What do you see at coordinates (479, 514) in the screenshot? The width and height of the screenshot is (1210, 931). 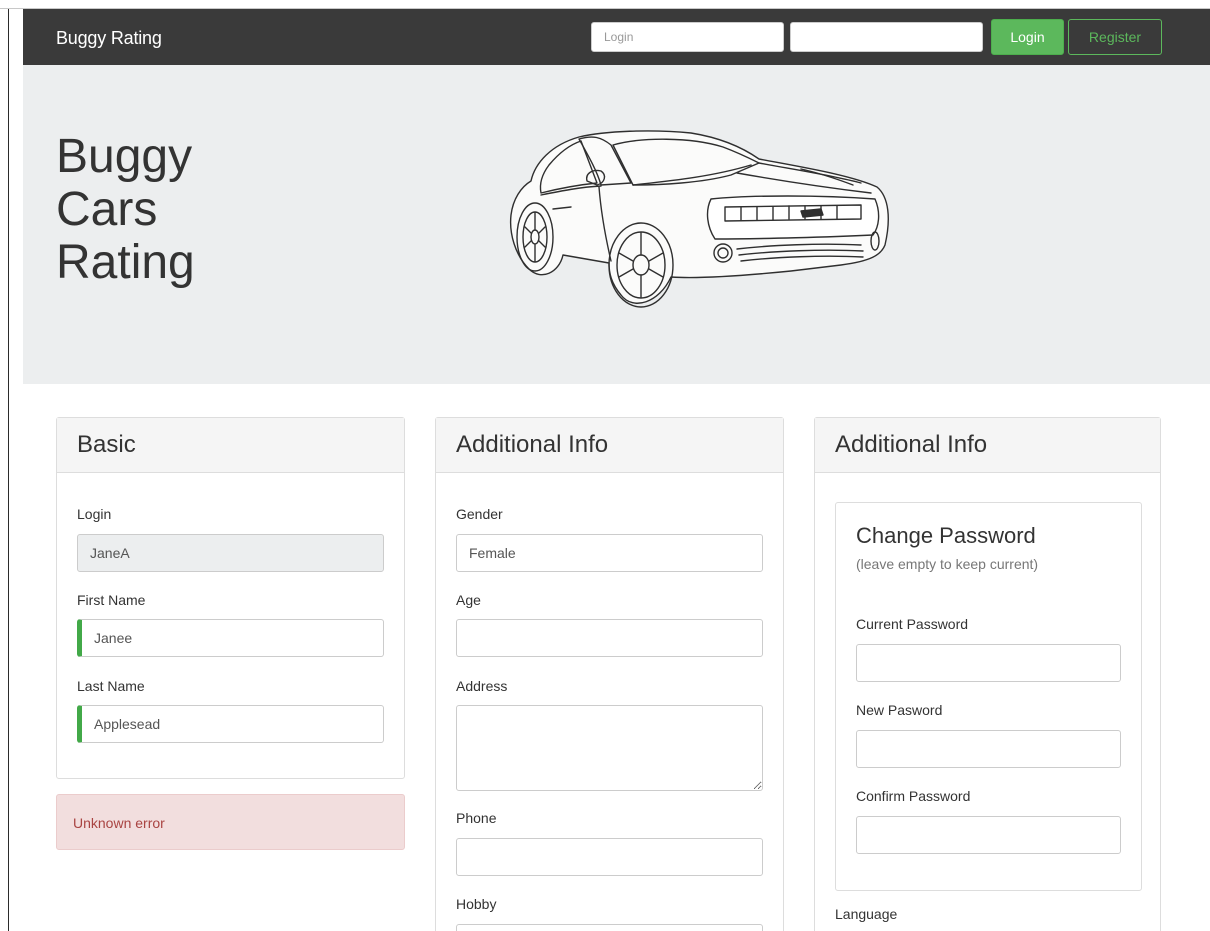 I see `gender-label: Gender` at bounding box center [479, 514].